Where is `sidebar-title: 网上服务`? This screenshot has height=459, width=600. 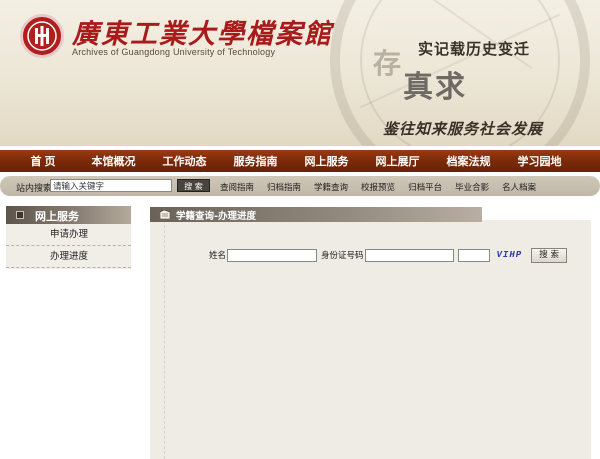 sidebar-title: 网上服务 is located at coordinates (57, 216).